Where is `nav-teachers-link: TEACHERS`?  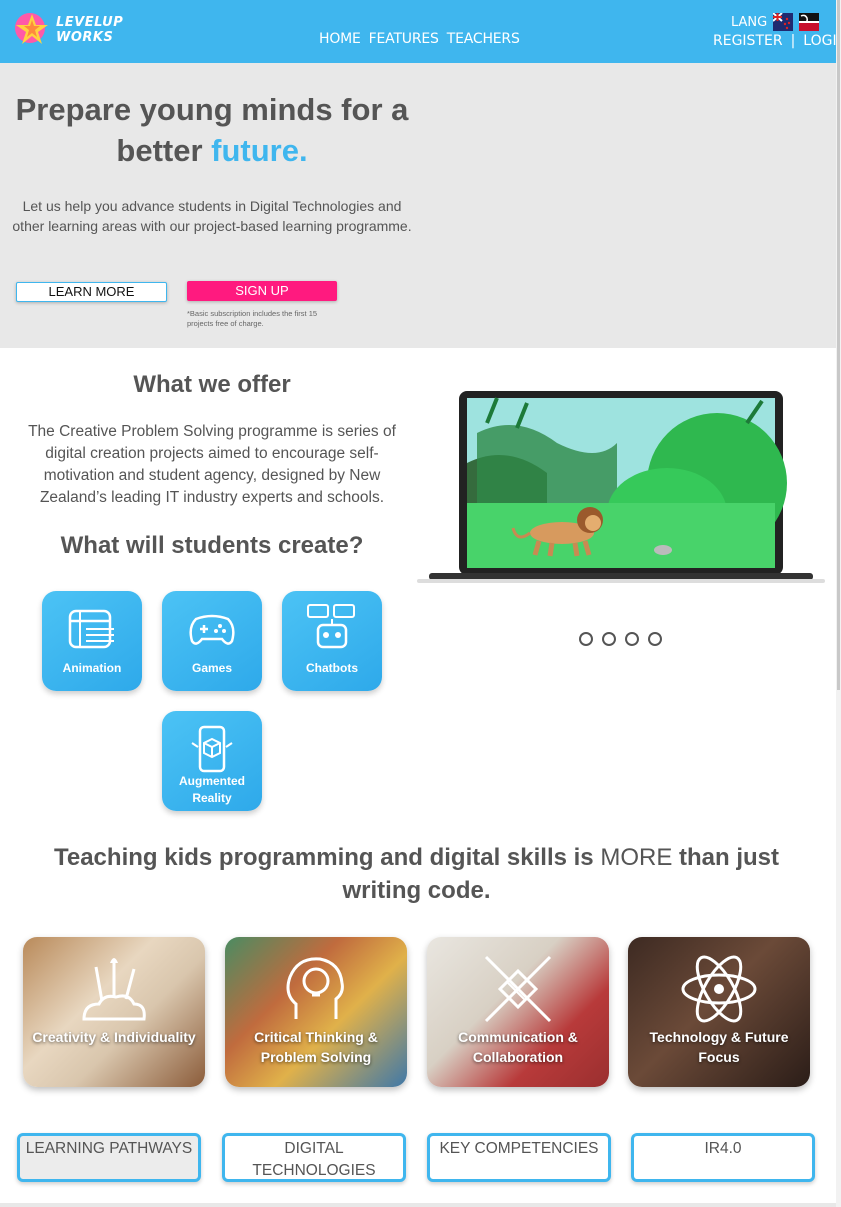
nav-teachers-link: TEACHERS is located at coordinates (483, 39).